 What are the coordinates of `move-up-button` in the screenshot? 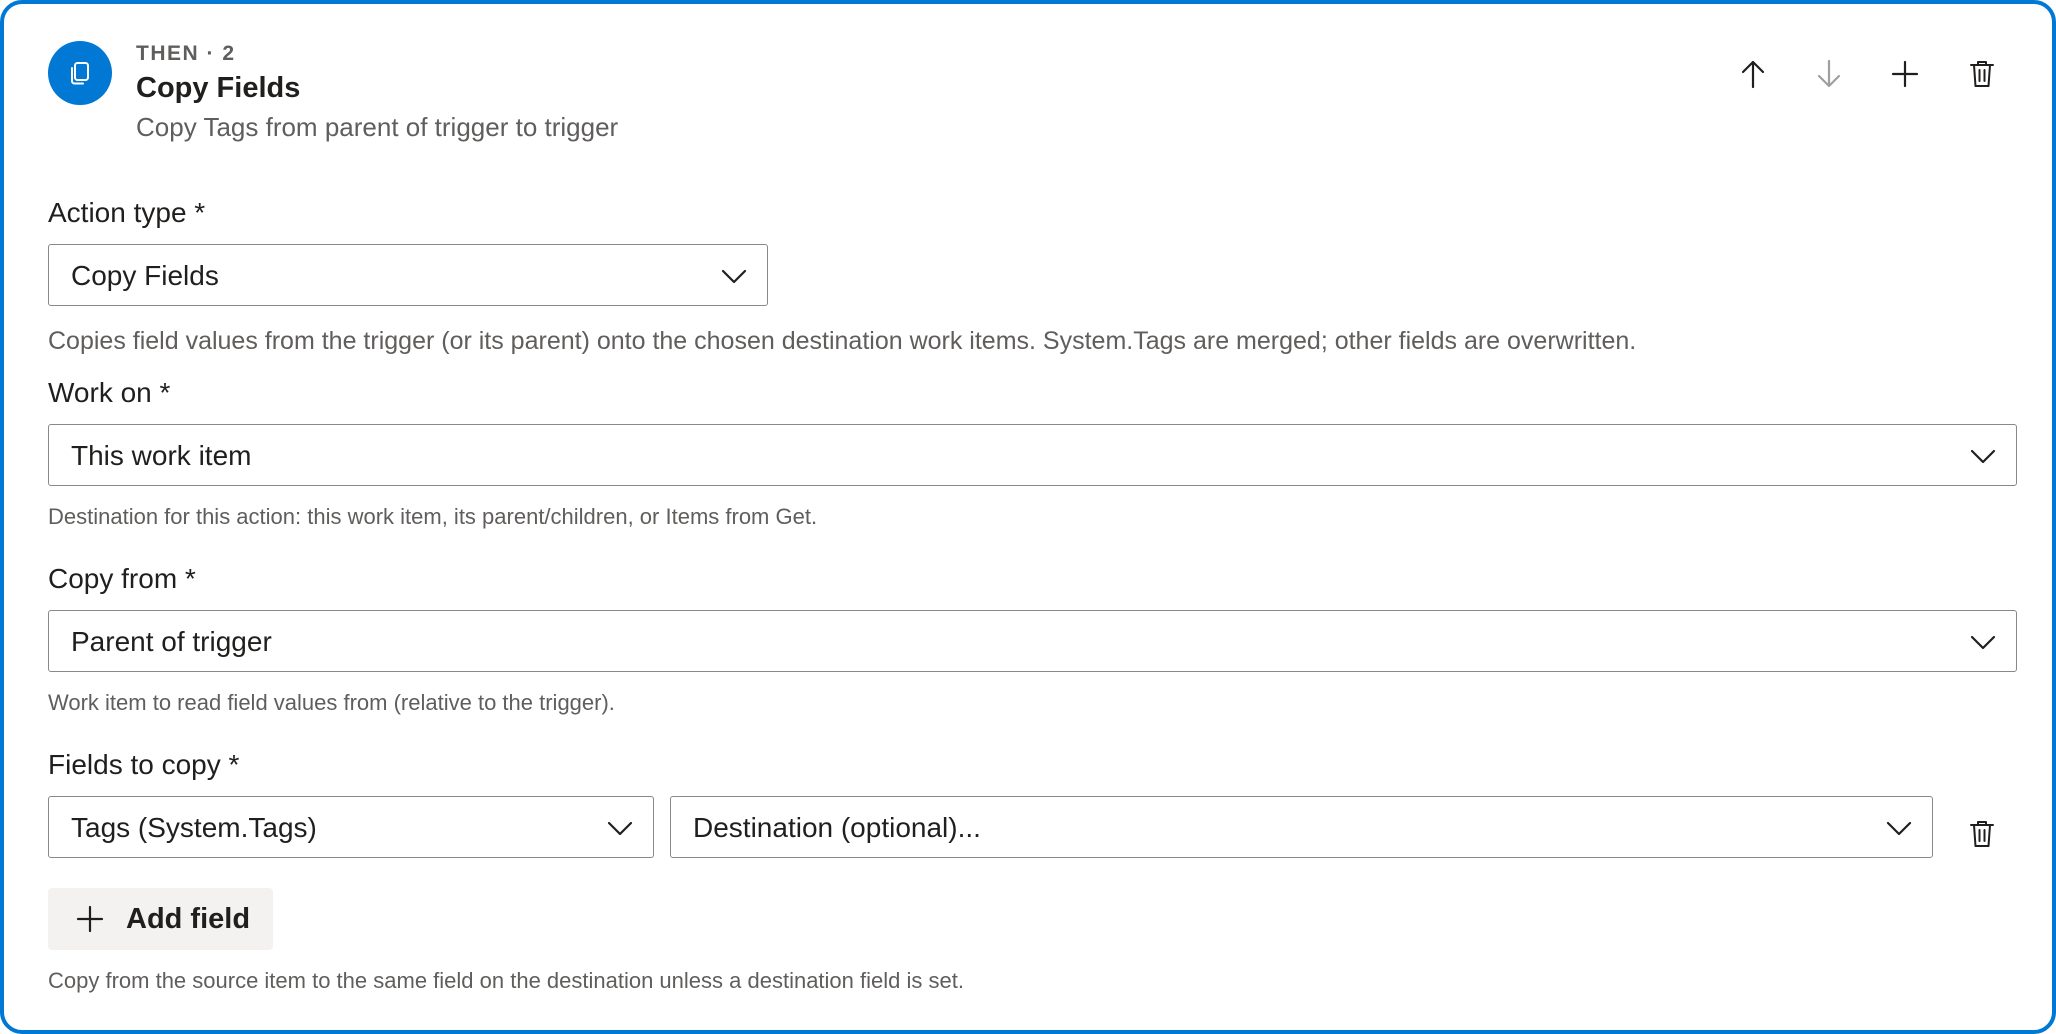 It's located at (1753, 74).